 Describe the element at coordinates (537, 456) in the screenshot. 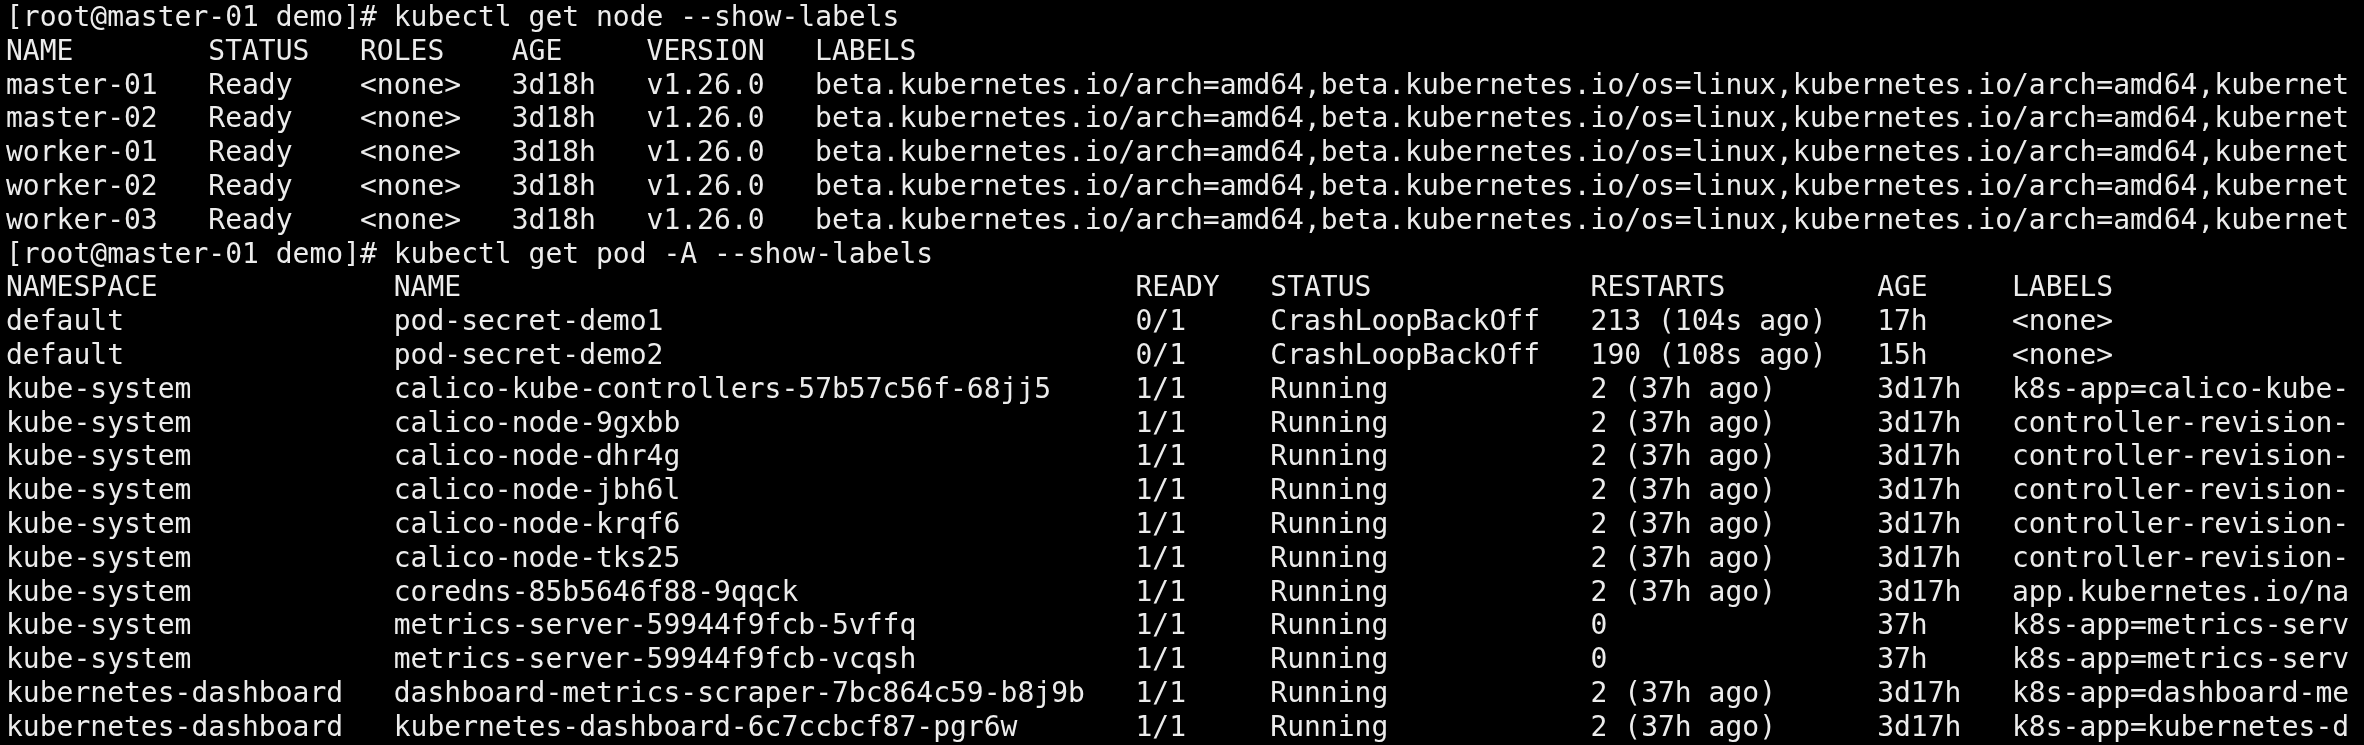

I see `table-cell: calico-node-dhr4g` at that location.